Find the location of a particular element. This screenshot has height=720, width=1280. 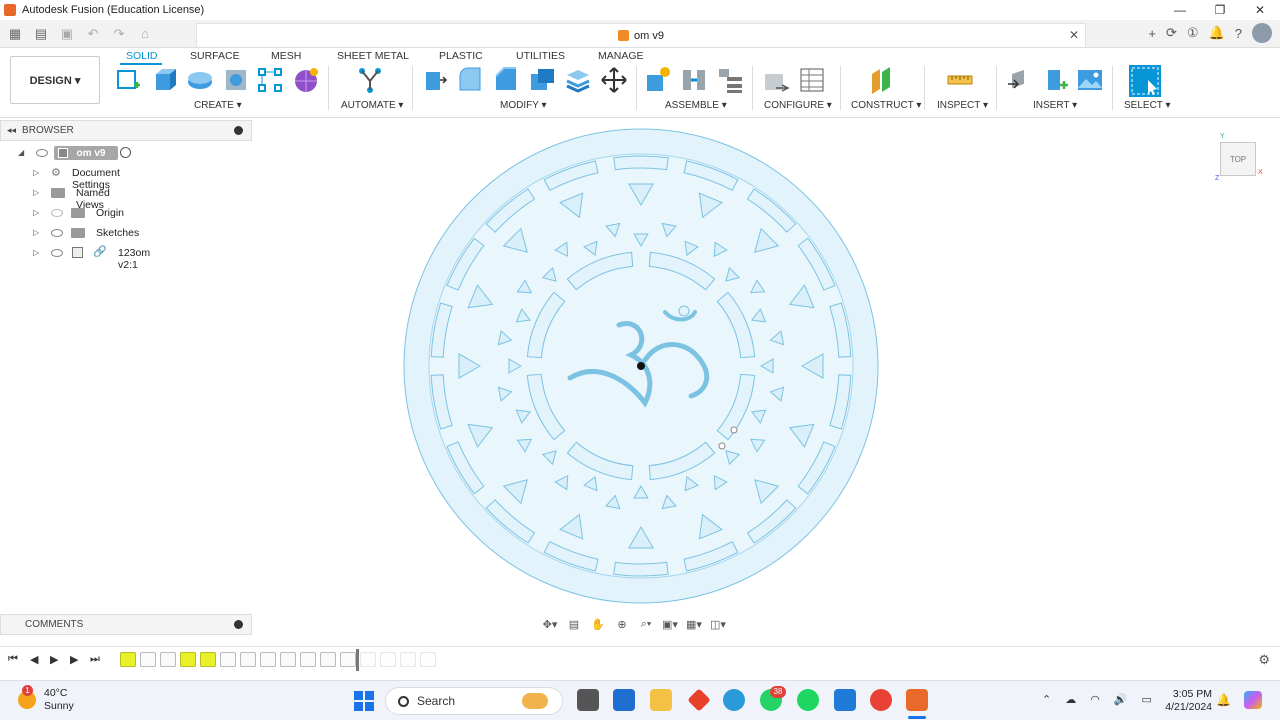

workspace-switcher: DESIGN ▾ is located at coordinates (55, 80).